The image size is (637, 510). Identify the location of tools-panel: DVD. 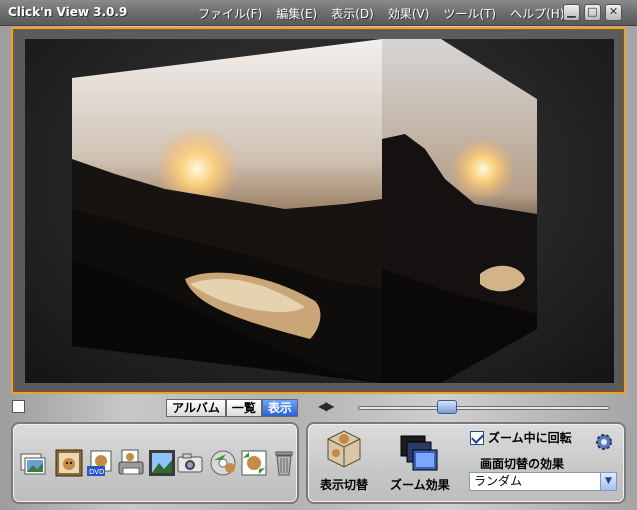
(155, 463).